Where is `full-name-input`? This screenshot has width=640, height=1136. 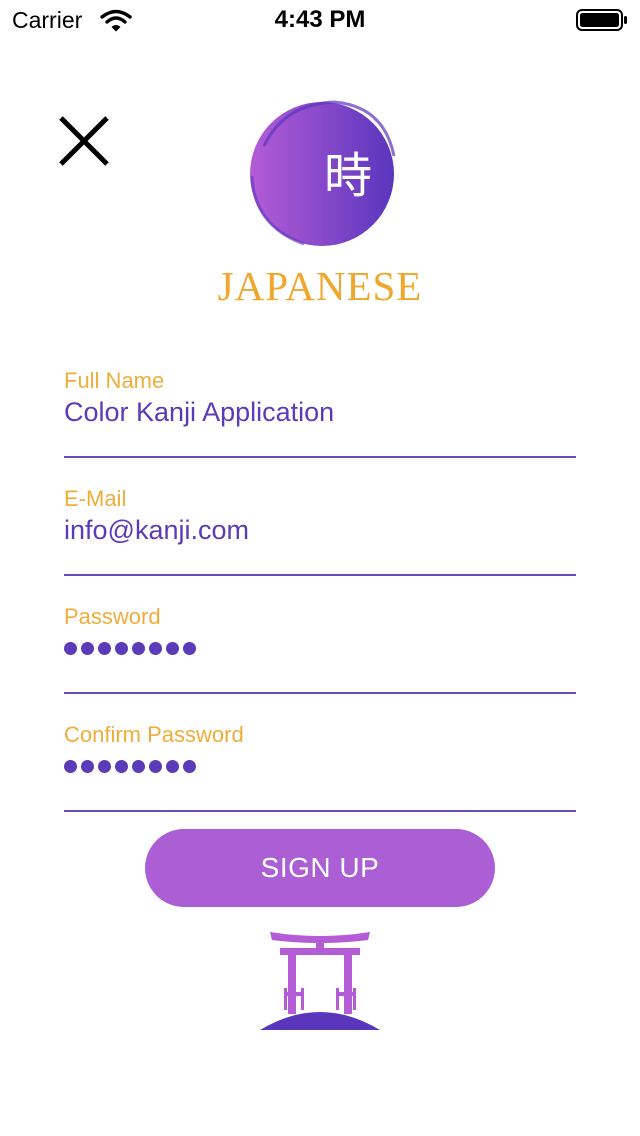
full-name-input is located at coordinates (320, 412).